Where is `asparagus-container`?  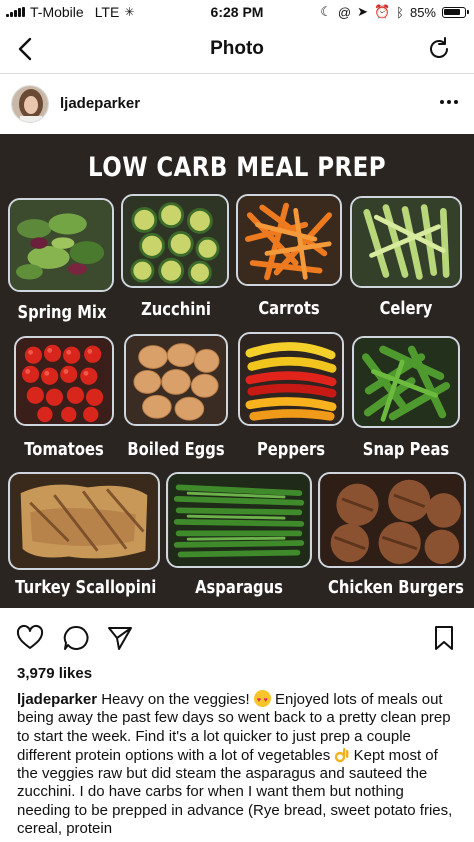
asparagus-container is located at coordinates (239, 520).